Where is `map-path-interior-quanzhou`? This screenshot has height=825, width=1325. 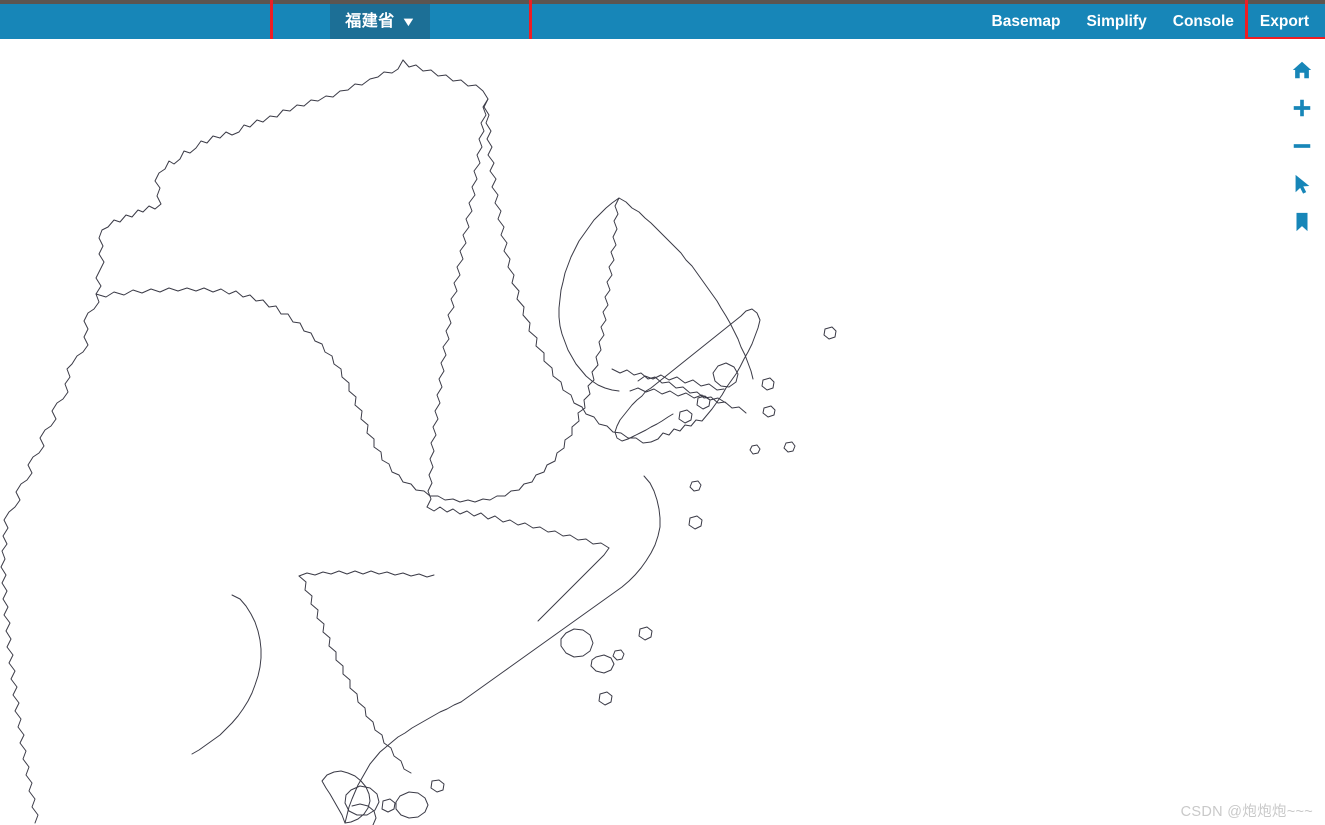 map-path-interior-quanzhou is located at coordinates (518, 527).